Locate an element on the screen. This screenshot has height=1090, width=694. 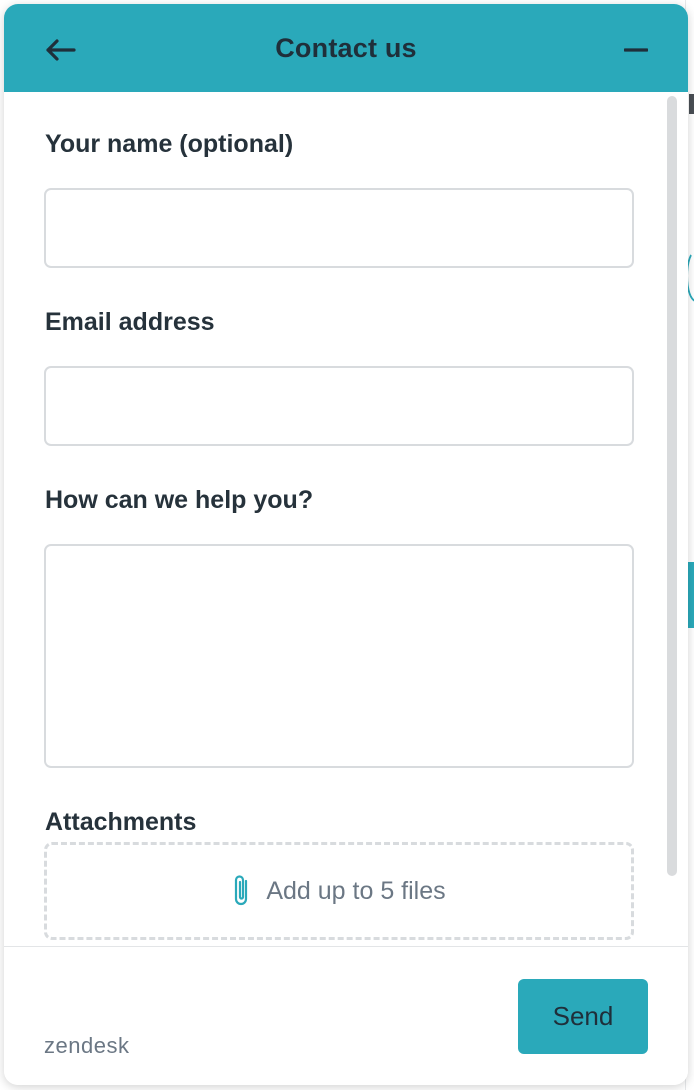
widget-title: Contact us is located at coordinates (346, 47).